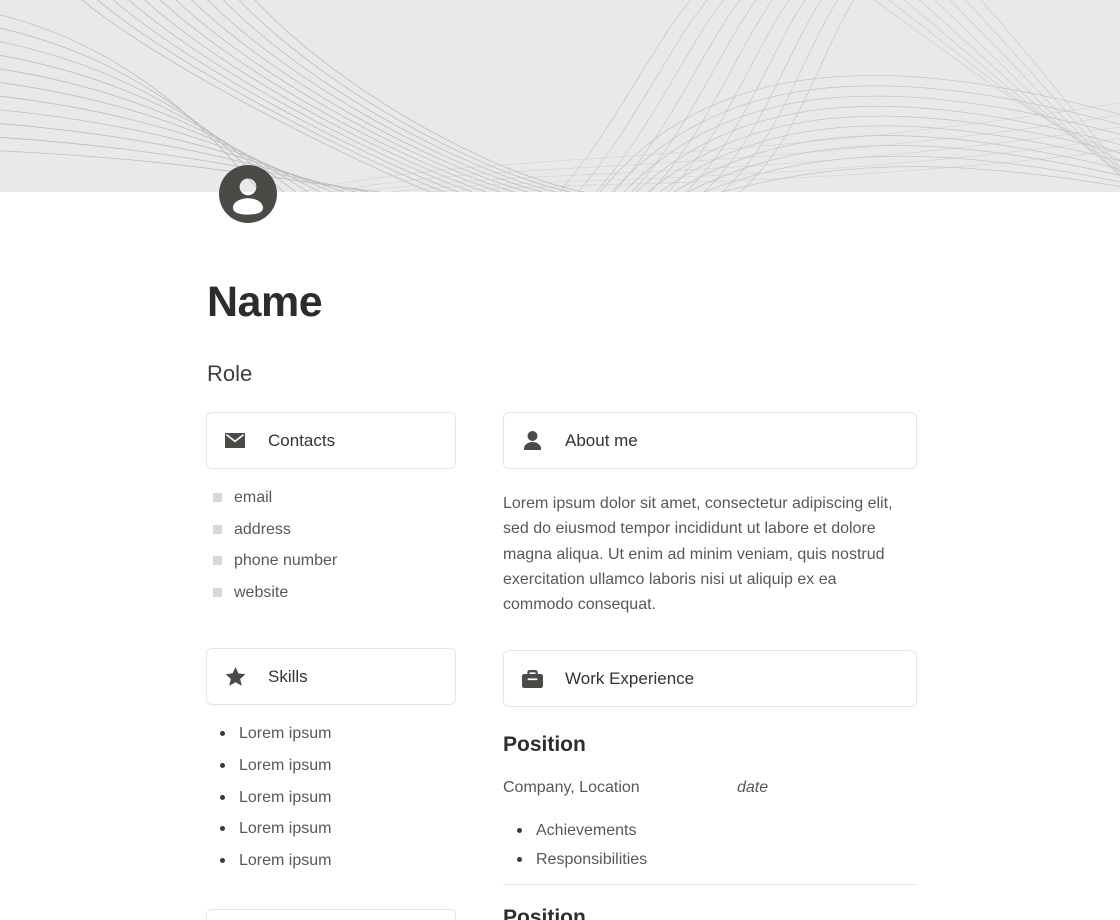 This screenshot has height=920, width=1120. What do you see at coordinates (235, 677) in the screenshot?
I see `star-icon` at bounding box center [235, 677].